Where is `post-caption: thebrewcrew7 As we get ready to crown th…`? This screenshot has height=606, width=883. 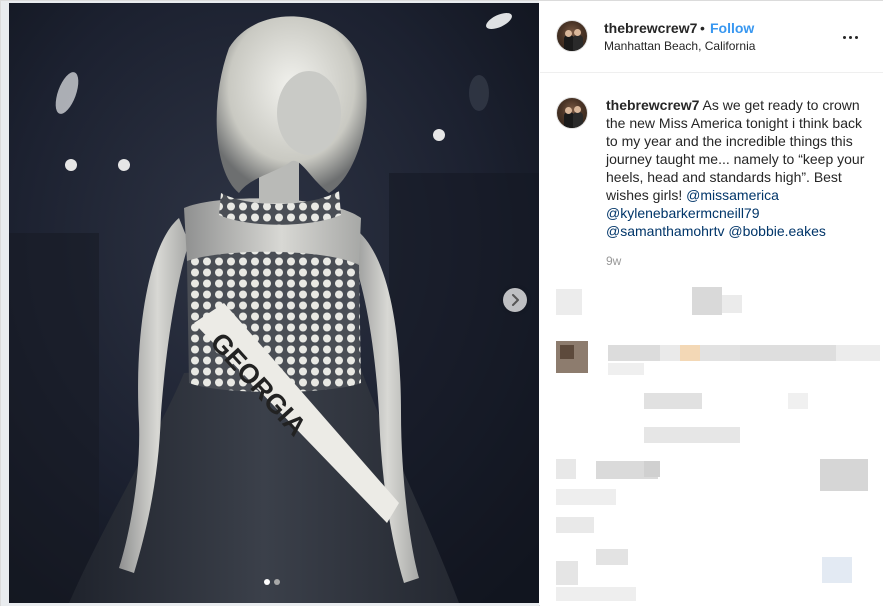 post-caption: thebrewcrew7 As we get ready to crown th… is located at coordinates (737, 168).